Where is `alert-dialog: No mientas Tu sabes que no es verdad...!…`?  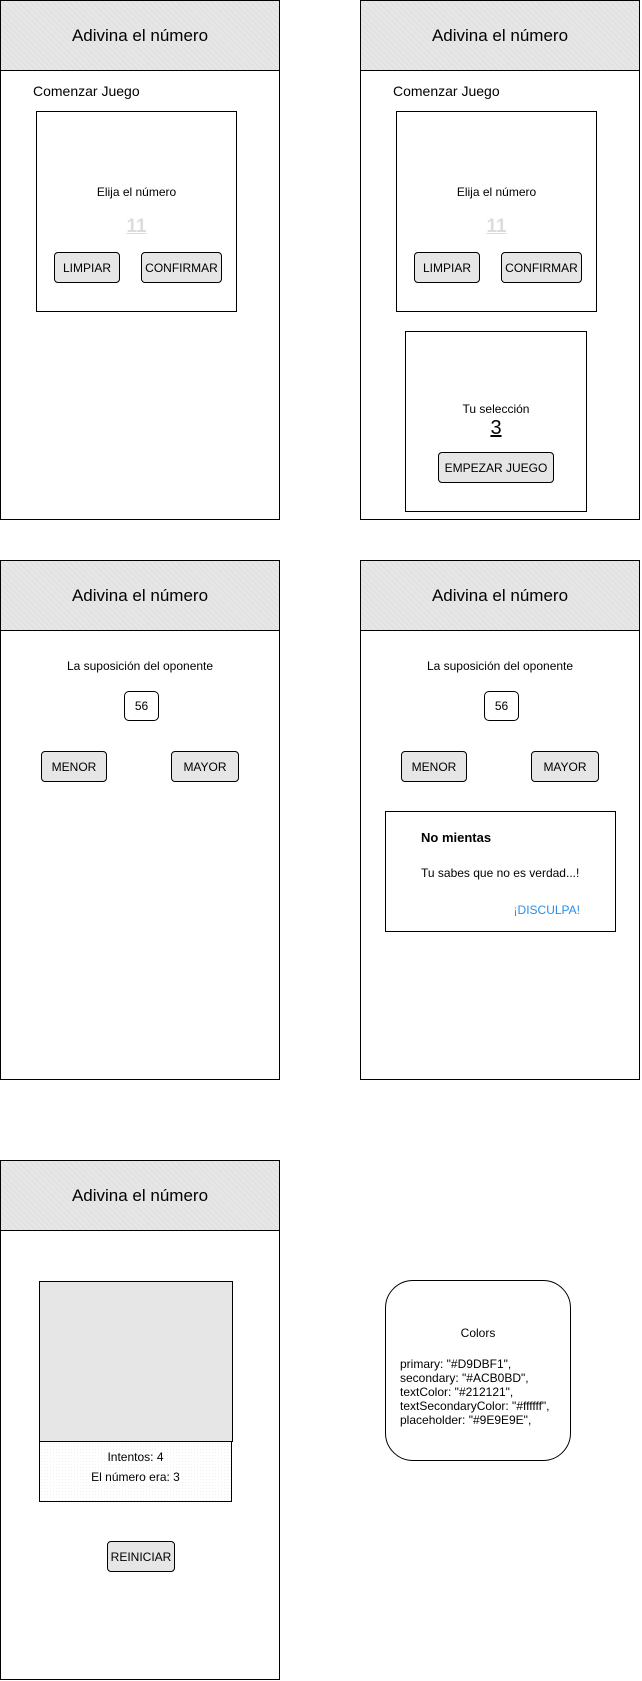 alert-dialog: No mientas Tu sabes que no es verdad...!… is located at coordinates (500, 871).